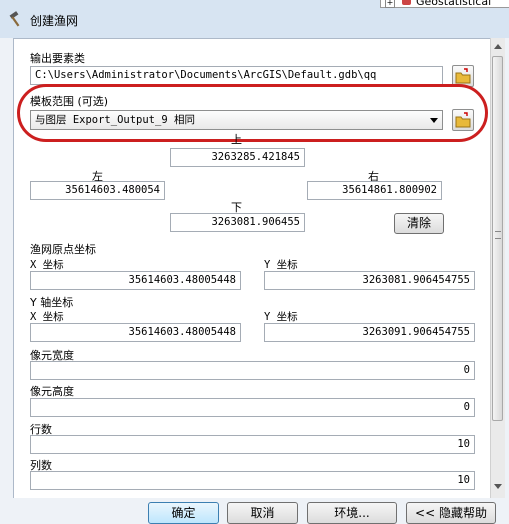 This screenshot has height=524, width=509. Describe the element at coordinates (47, 265) in the screenshot. I see `origin-x-label: X 坐标` at that location.